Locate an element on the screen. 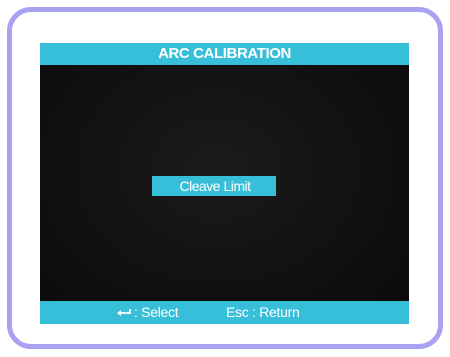  footer-bar: : Select Esc : Return is located at coordinates (224, 312).